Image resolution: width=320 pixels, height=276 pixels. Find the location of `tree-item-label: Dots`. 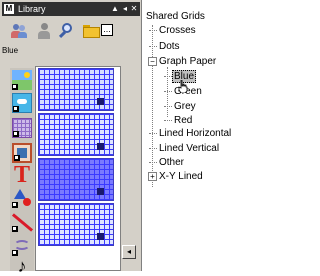

tree-item-label: Dots is located at coordinates (169, 46).